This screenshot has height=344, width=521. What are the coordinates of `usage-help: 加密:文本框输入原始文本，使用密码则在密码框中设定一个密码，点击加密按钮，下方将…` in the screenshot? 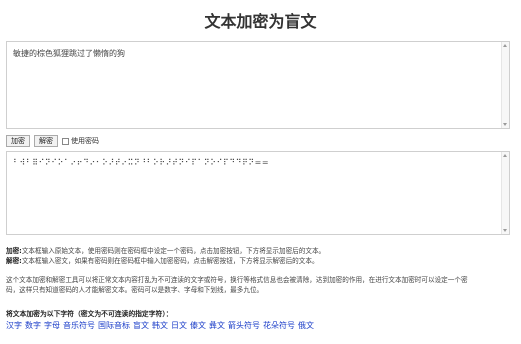 It's located at (261, 256).